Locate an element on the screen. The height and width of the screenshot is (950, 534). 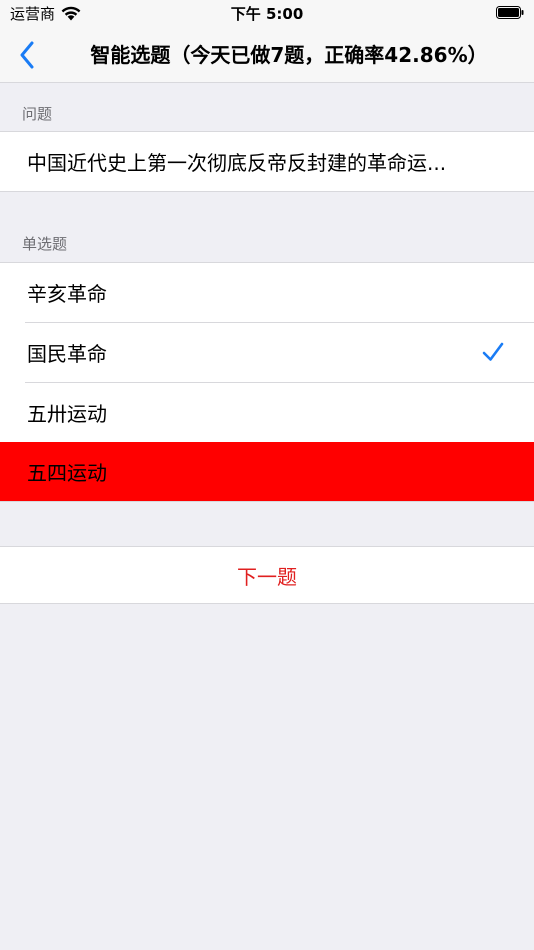
option-label: 五四运动 is located at coordinates (67, 473).